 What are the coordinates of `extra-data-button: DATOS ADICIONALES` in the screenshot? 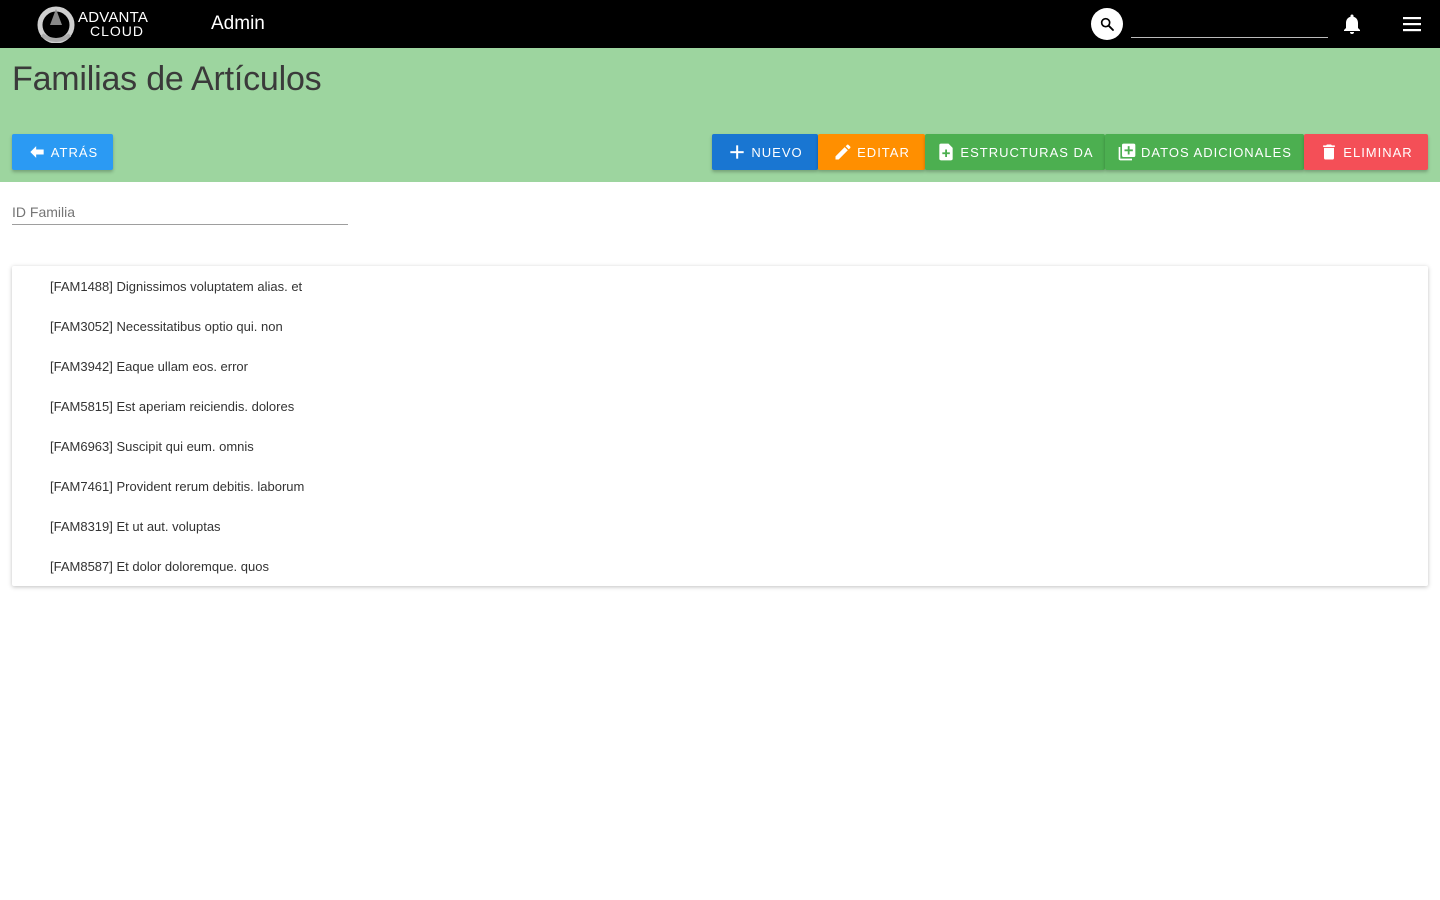 It's located at (1204, 152).